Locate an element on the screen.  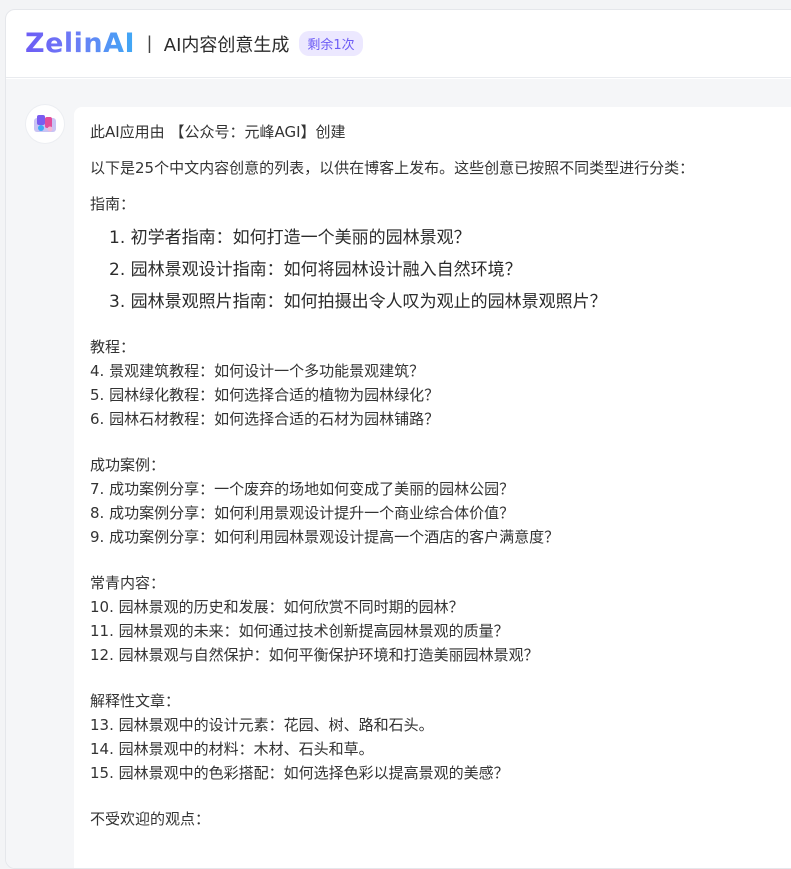
list-item: 12. 园林景观与自然保护：如何平衡保护环境和打造美丽园林景观？ is located at coordinates (314, 655).